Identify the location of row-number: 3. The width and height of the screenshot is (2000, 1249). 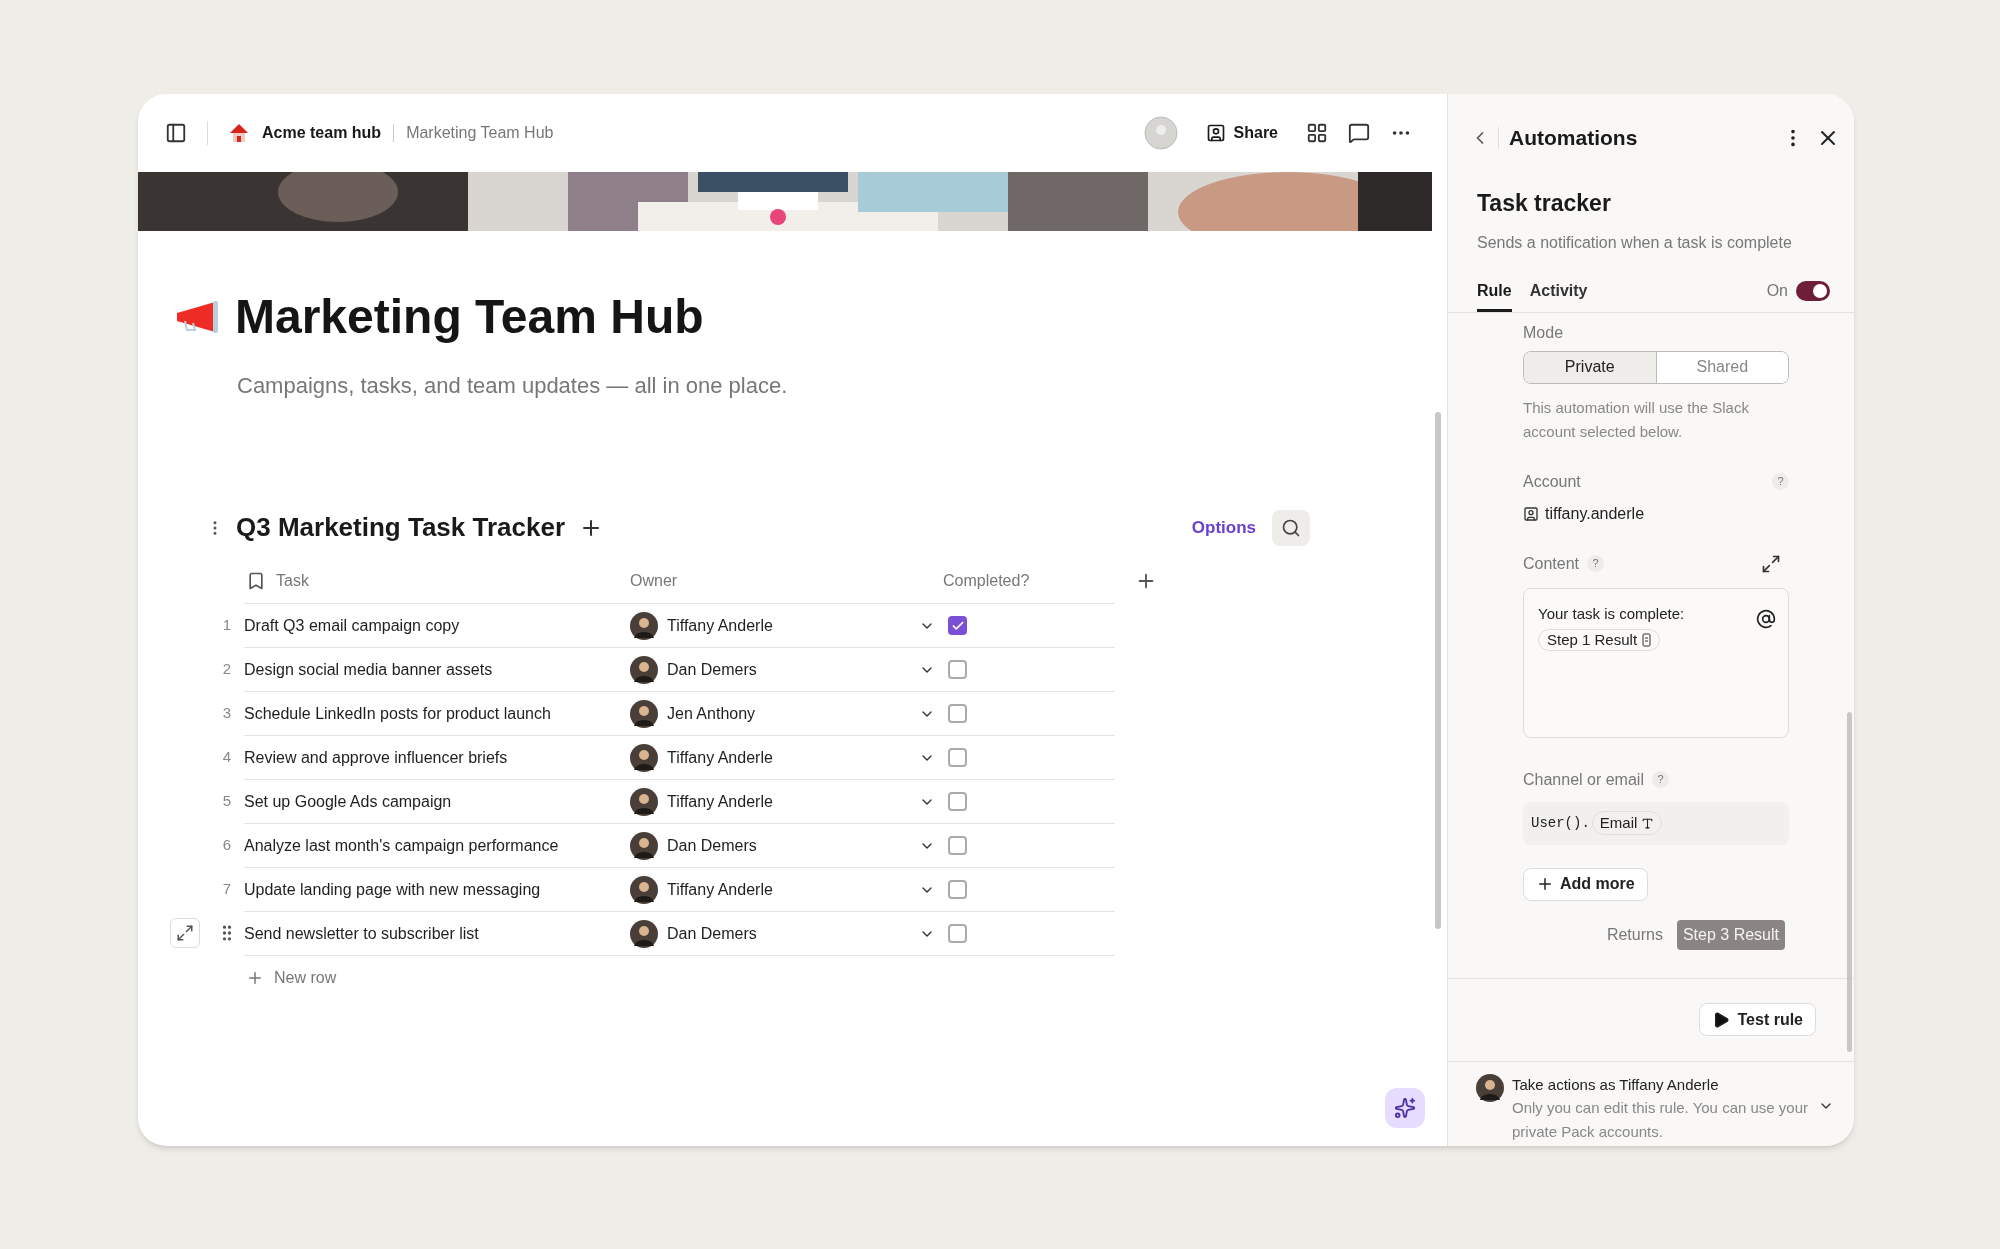
(227, 712).